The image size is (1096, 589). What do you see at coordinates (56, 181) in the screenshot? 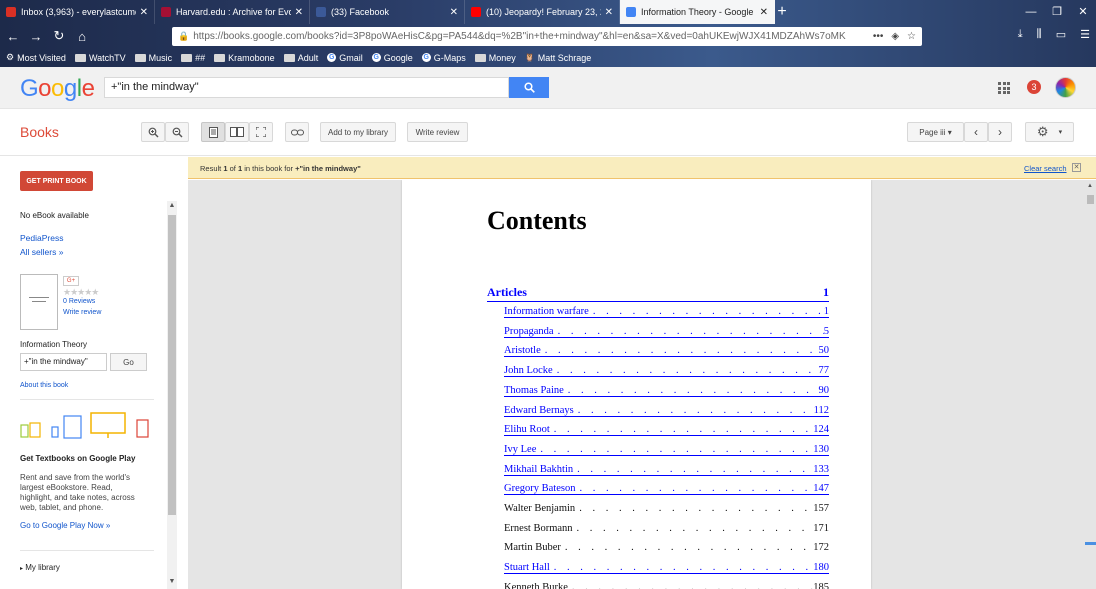
I see `get-print-book-button: GET PRINT BOOK` at bounding box center [56, 181].